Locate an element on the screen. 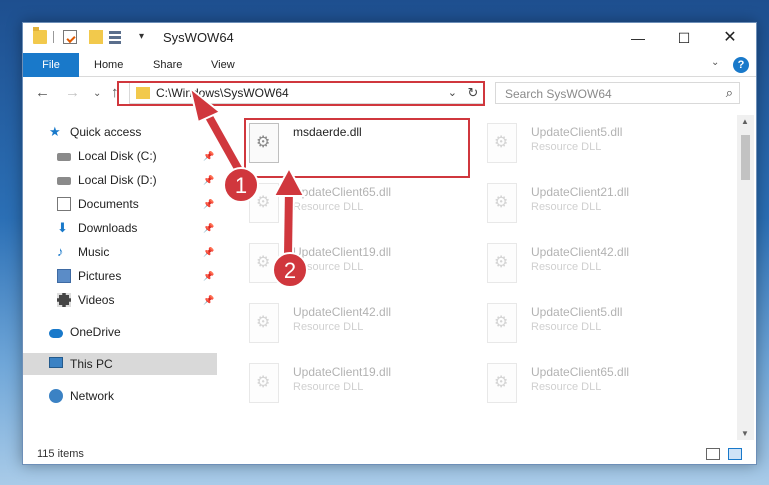 The image size is (769, 485). cloud-icon is located at coordinates (56, 333).